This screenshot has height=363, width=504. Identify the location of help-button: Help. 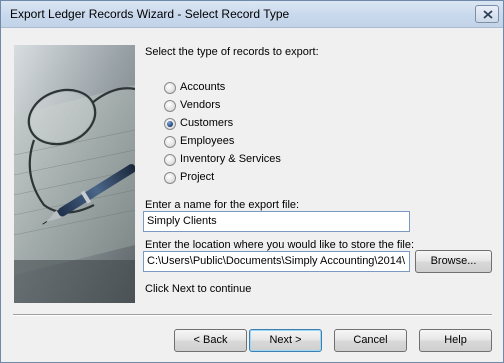
(455, 340).